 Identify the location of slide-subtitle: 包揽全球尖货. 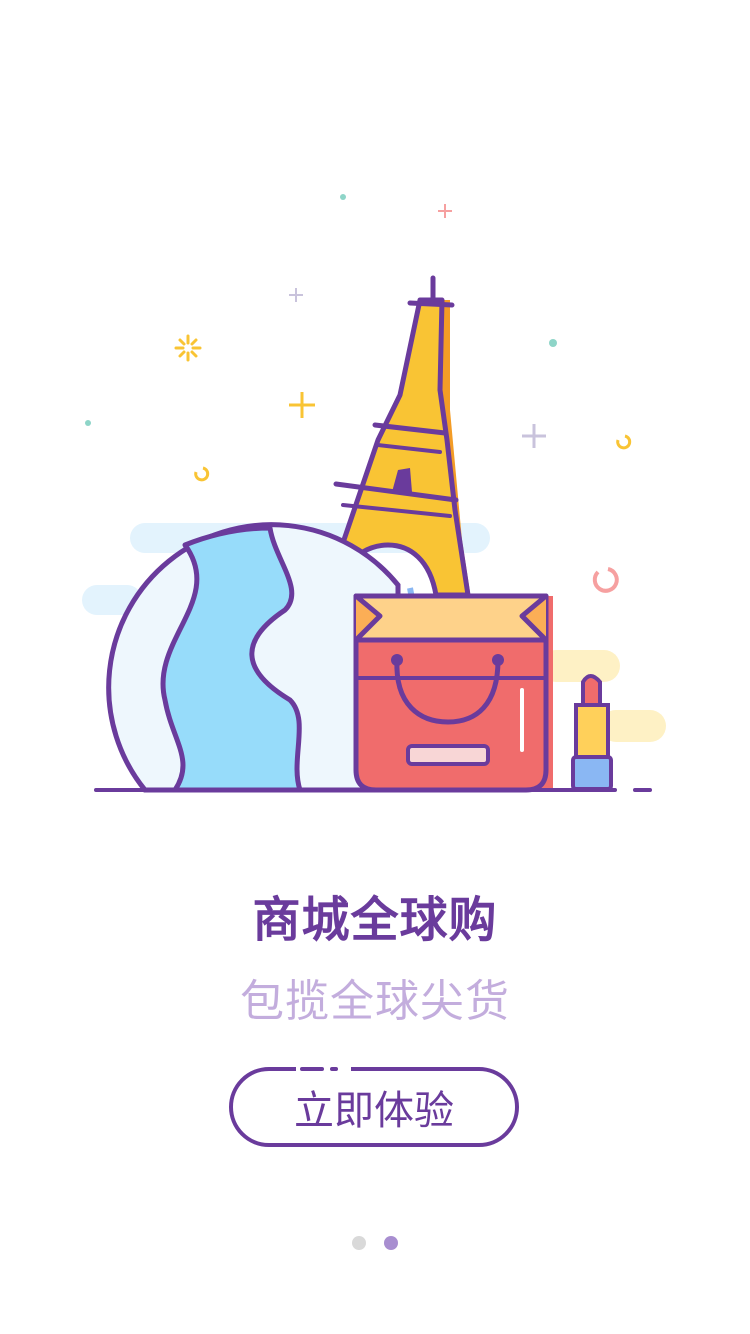
(375, 1001).